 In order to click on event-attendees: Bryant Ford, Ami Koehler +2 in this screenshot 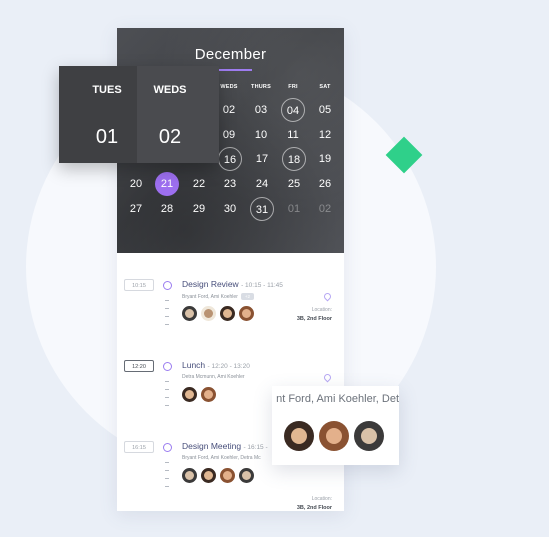, I will do `click(218, 296)`.